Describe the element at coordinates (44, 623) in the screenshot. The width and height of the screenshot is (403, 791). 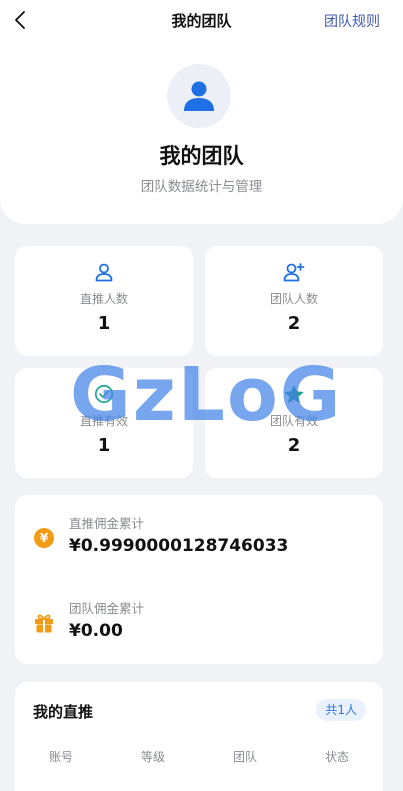
I see `gift-icon` at that location.